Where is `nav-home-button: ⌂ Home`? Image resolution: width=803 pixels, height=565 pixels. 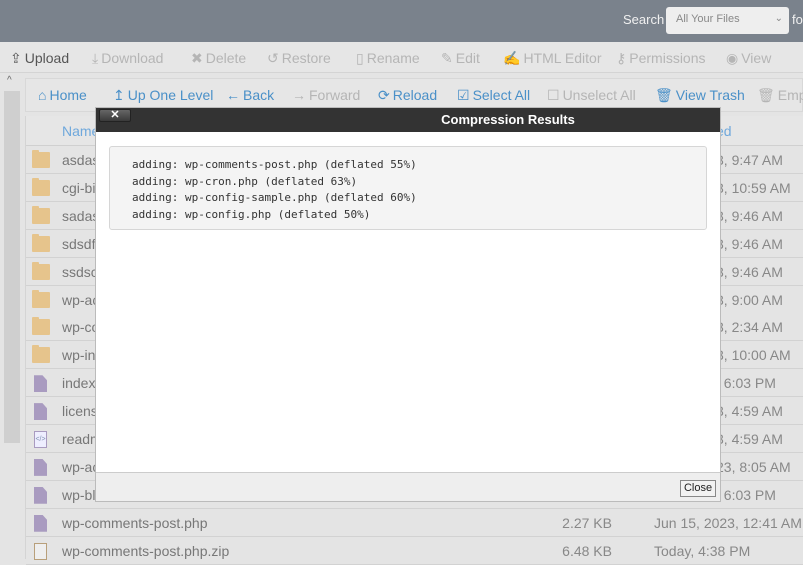
nav-home-button: ⌂ Home is located at coordinates (62, 95).